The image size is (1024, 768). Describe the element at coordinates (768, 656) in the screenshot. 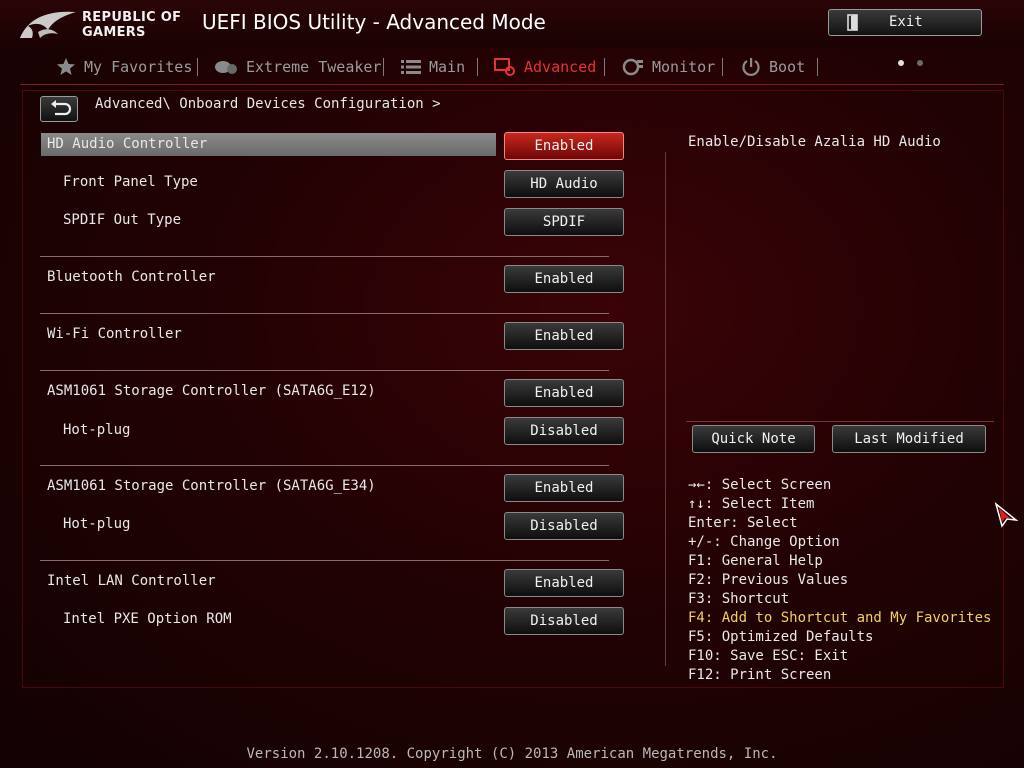

I see `hotkey-f10-esc: F10: Save ESC: Exit` at that location.